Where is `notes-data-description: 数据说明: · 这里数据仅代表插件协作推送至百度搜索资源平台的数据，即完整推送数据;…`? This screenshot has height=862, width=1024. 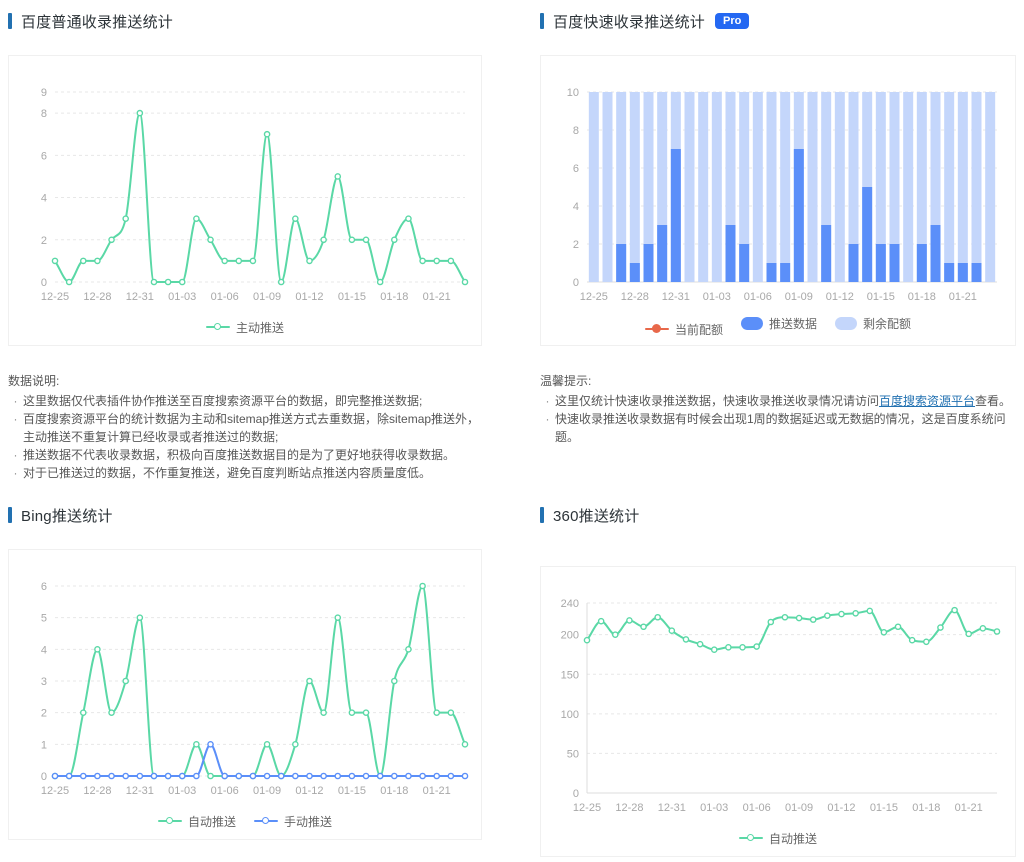
notes-data-description: 数据说明: · 这里数据仅代表插件协作推送至百度搜索资源平台的数据，即完整推送数据;… is located at coordinates (245, 427).